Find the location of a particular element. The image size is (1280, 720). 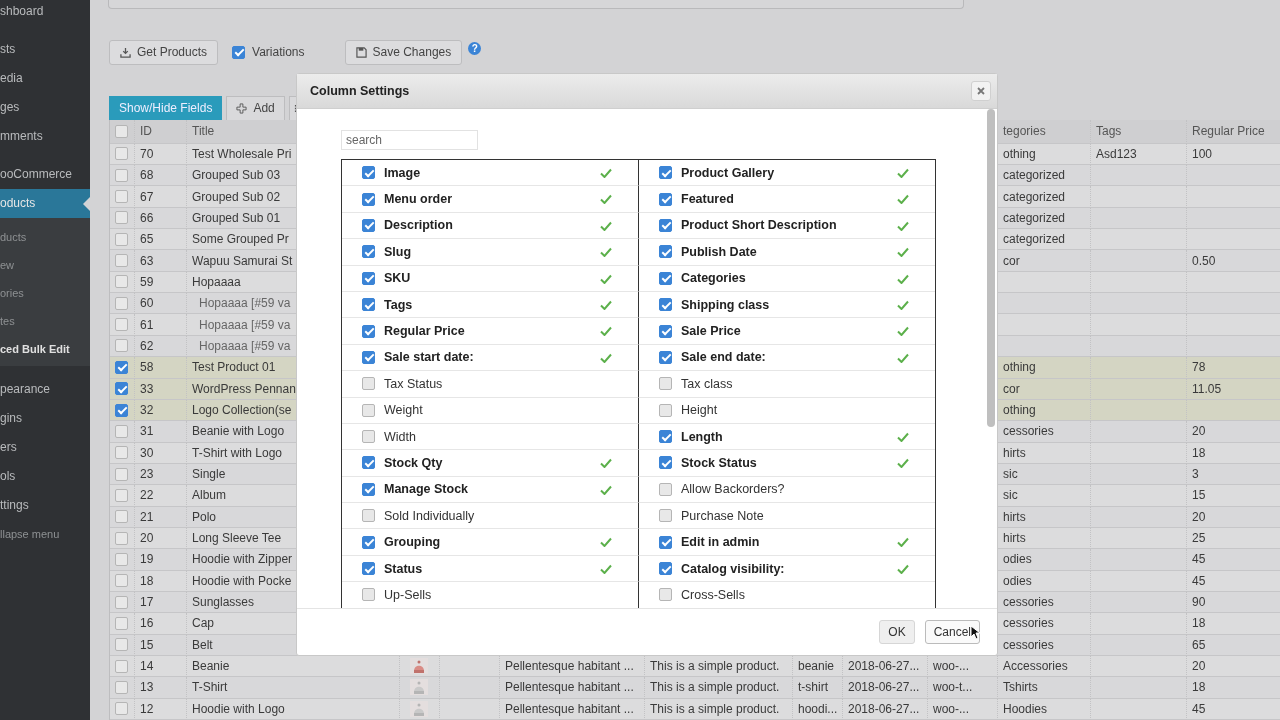

field-label: Product Gallery is located at coordinates (728, 172).